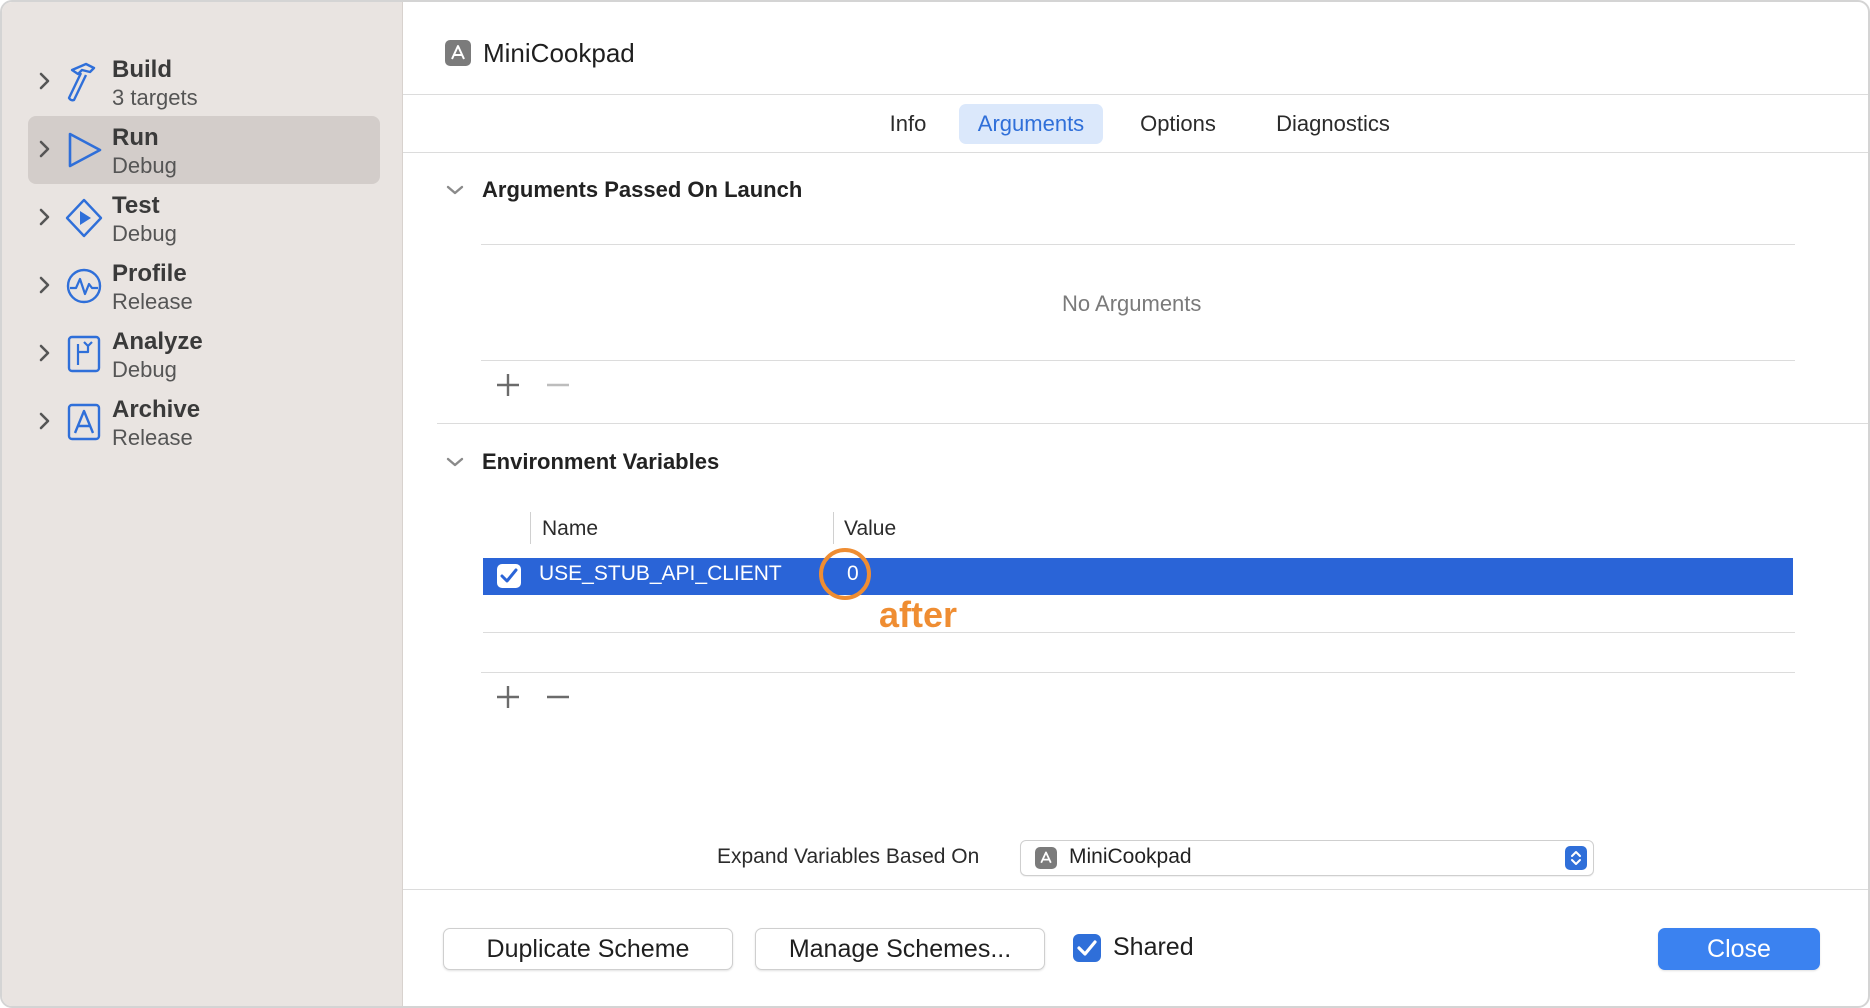 The width and height of the screenshot is (1870, 1008). Describe the element at coordinates (1333, 124) in the screenshot. I see `tab-diagnostics: Diagnostics` at that location.